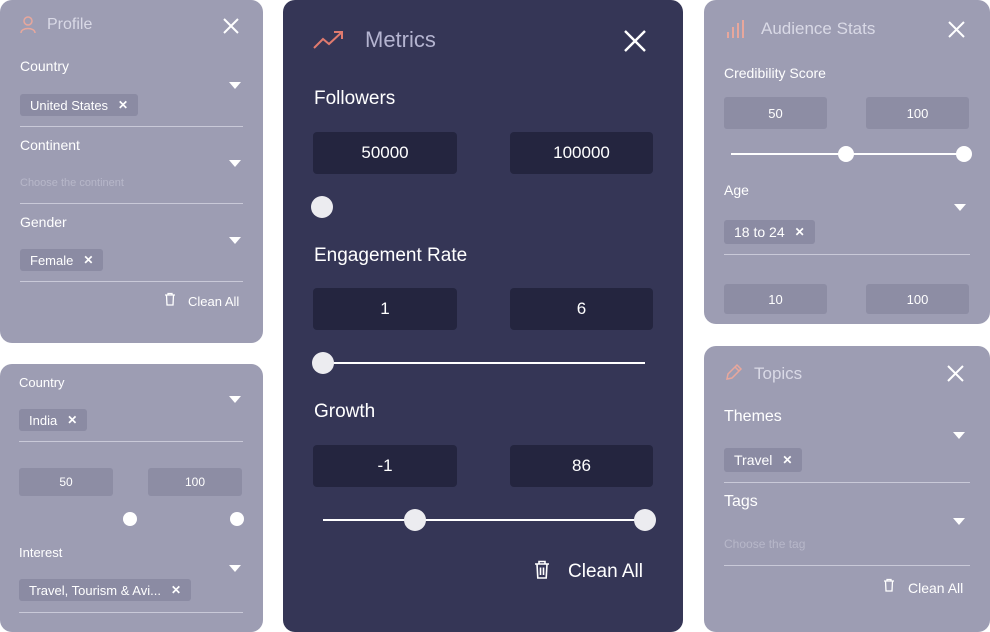 The height and width of the screenshot is (632, 990). Describe the element at coordinates (41, 552) in the screenshot. I see `interest-label: Interest` at that location.